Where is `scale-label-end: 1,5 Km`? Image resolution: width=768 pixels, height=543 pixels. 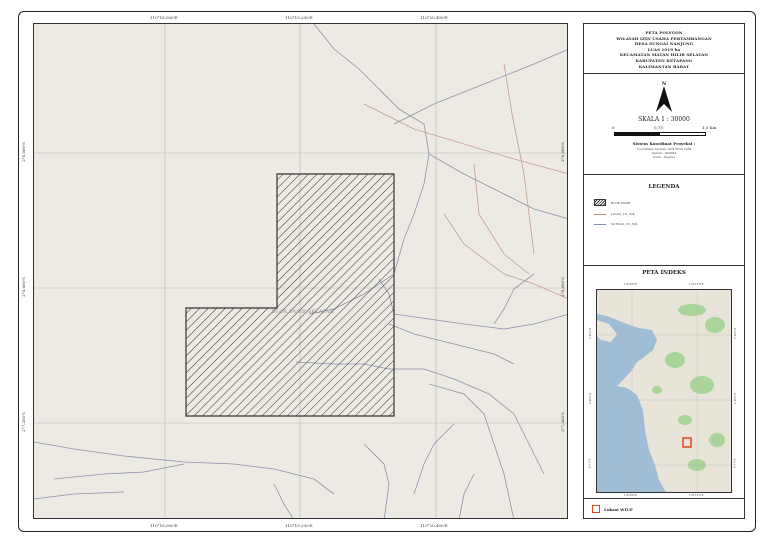
scale-label-end: 1,5 Km is located at coordinates (709, 127).